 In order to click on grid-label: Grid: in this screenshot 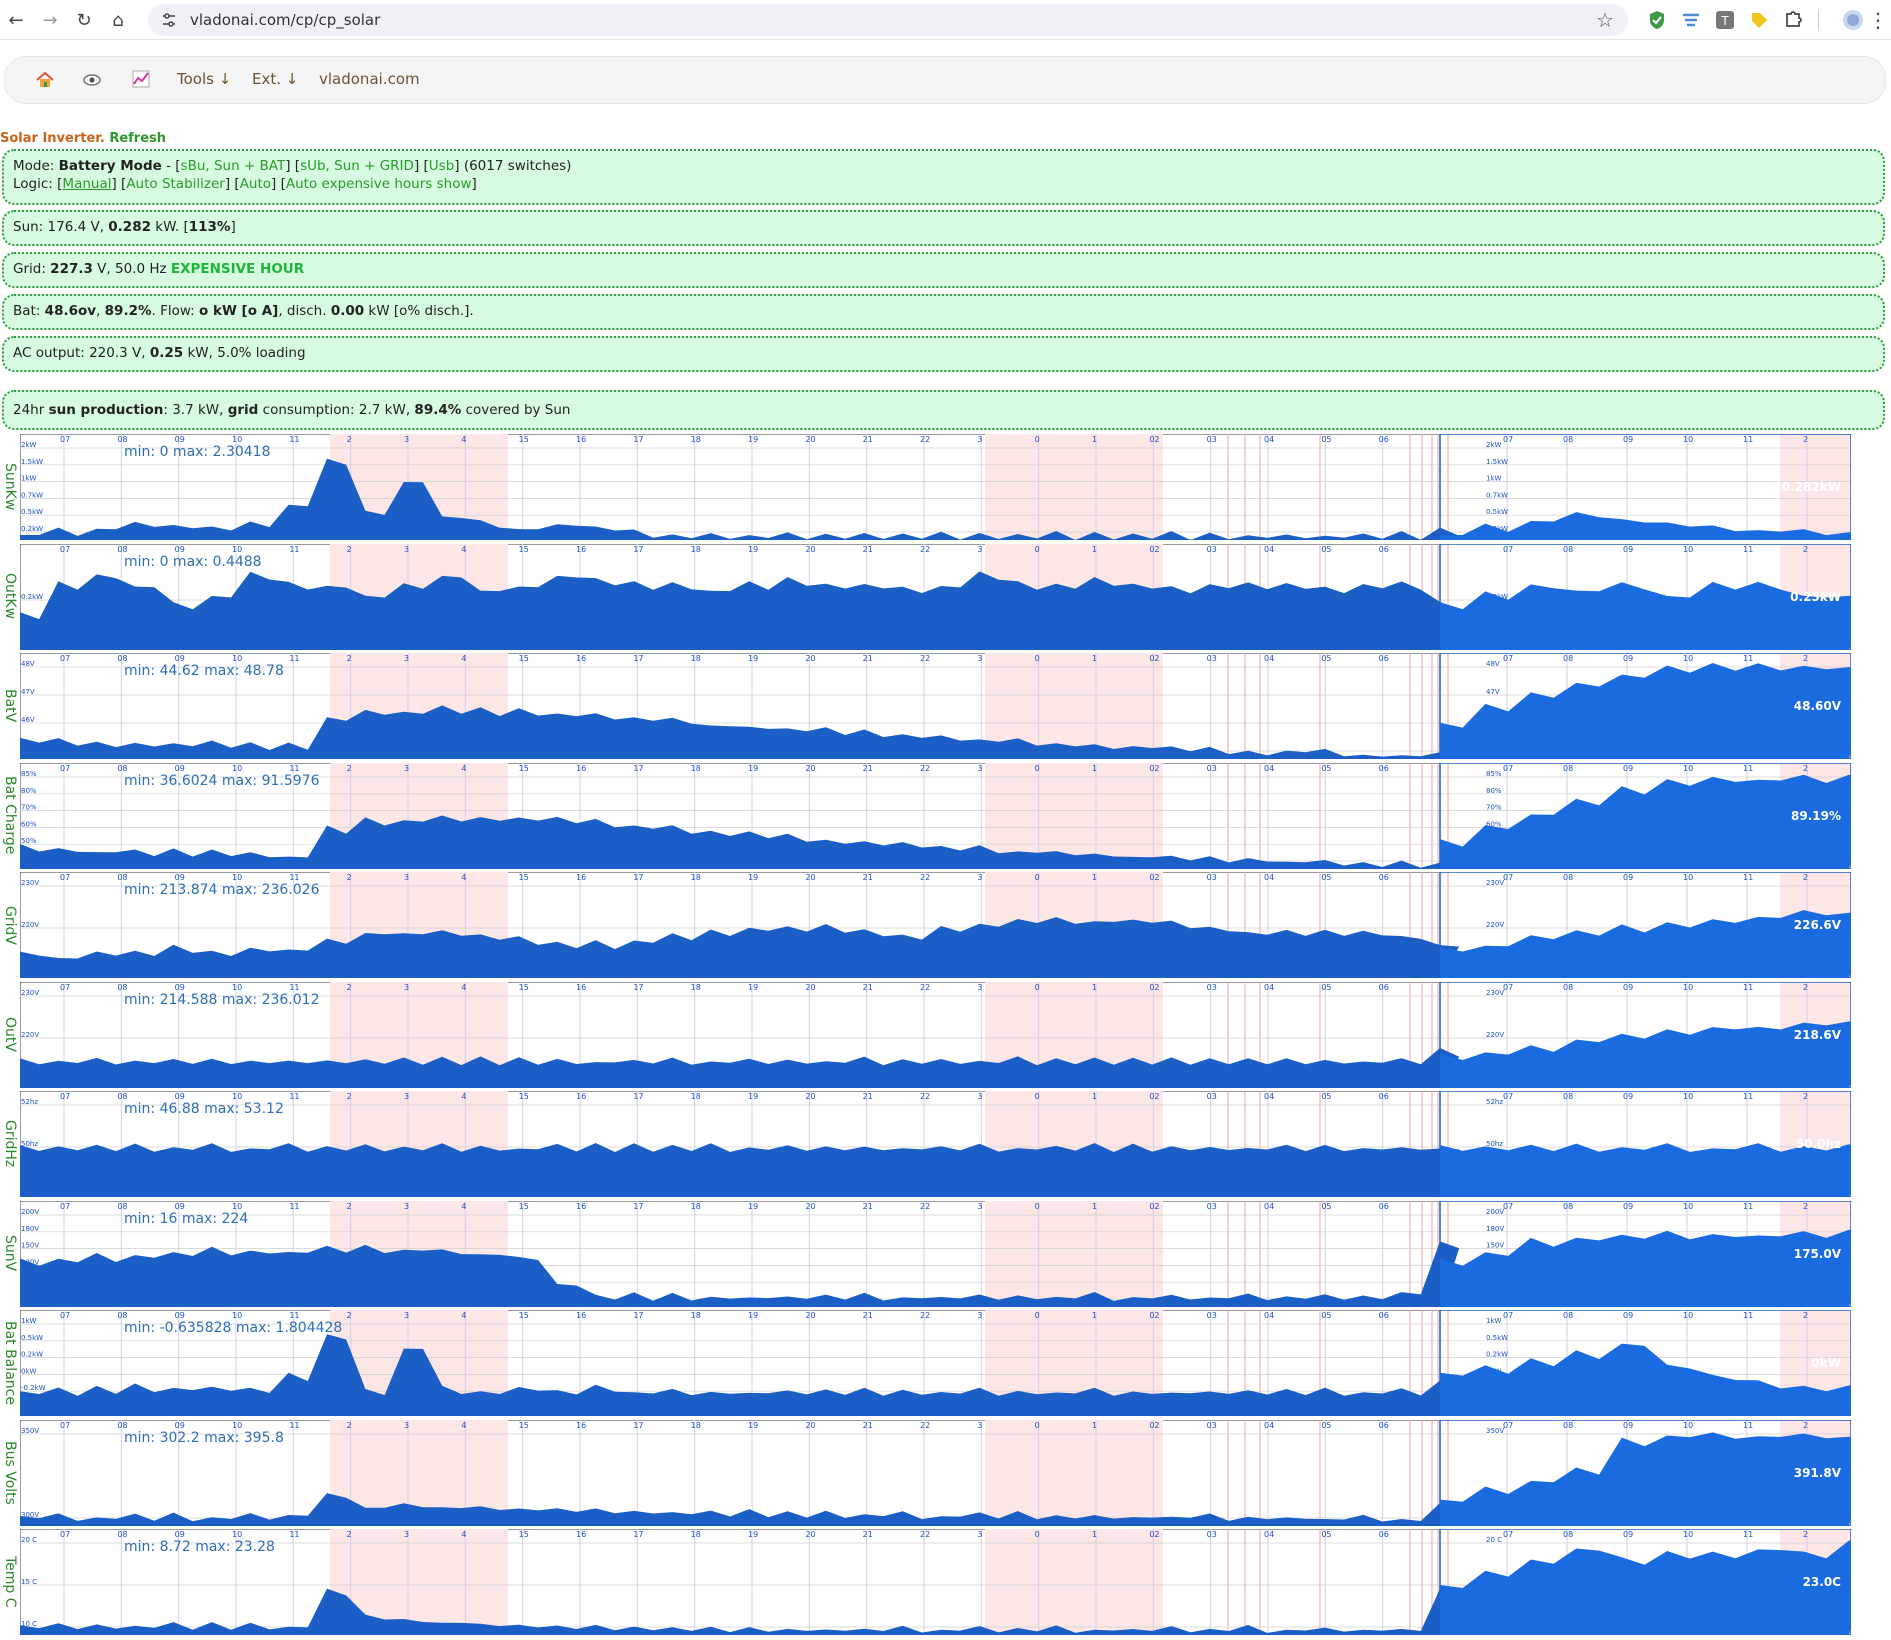, I will do `click(32, 269)`.